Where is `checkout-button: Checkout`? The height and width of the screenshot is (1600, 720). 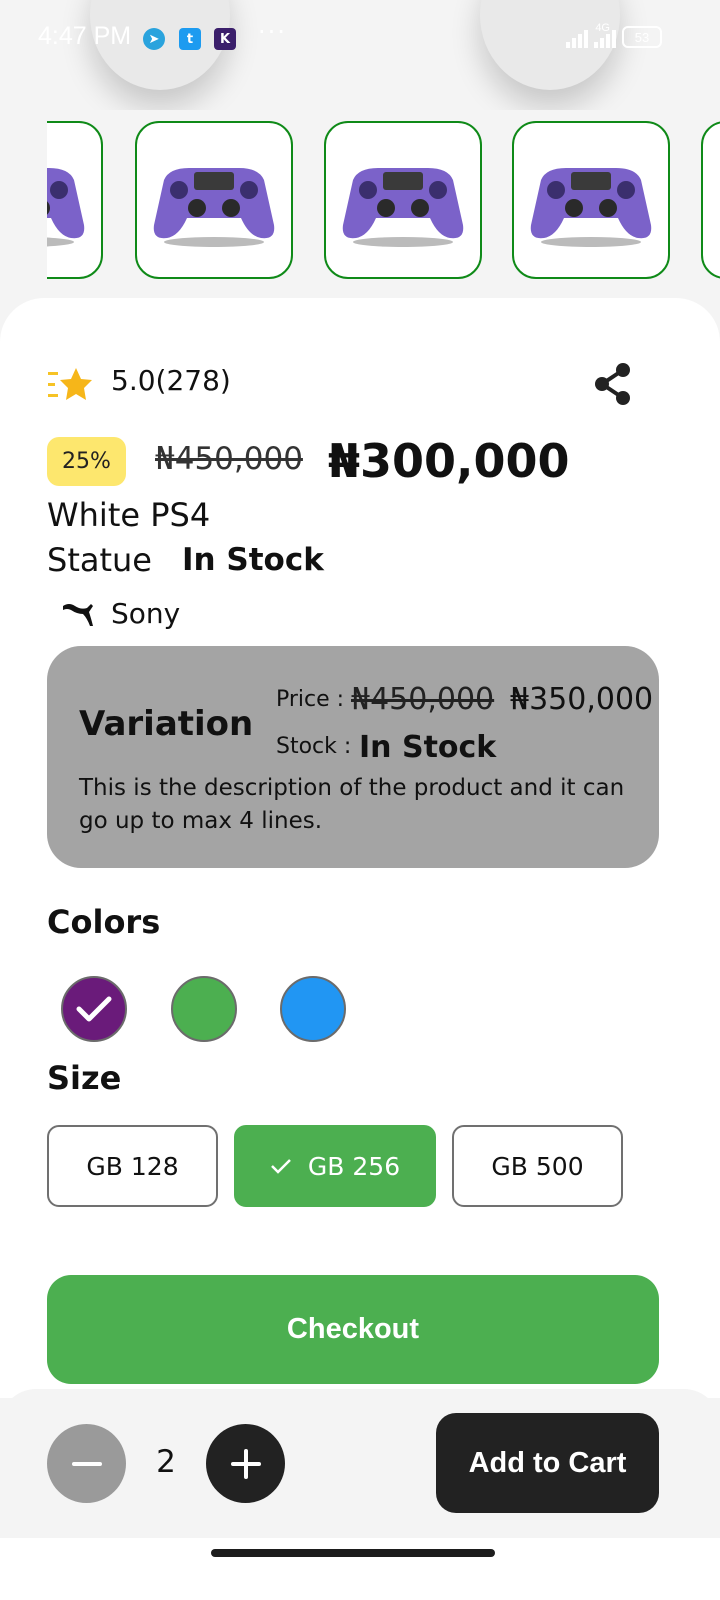 checkout-button: Checkout is located at coordinates (353, 1329).